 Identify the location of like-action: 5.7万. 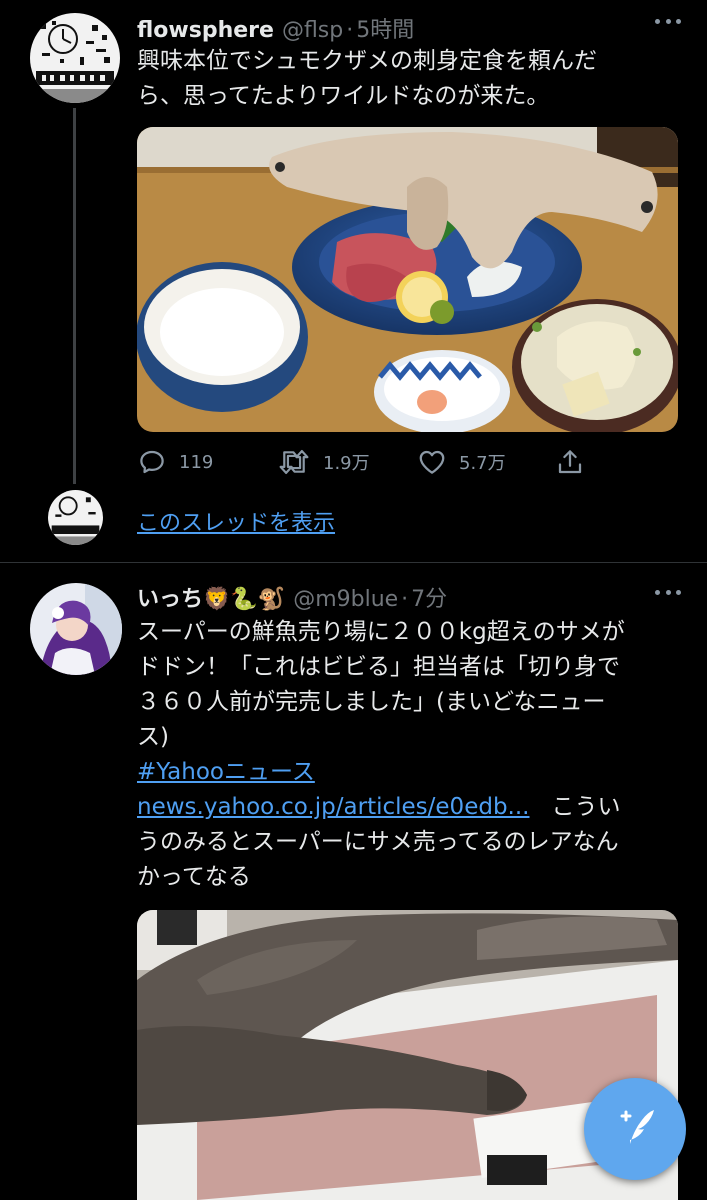
(486, 462).